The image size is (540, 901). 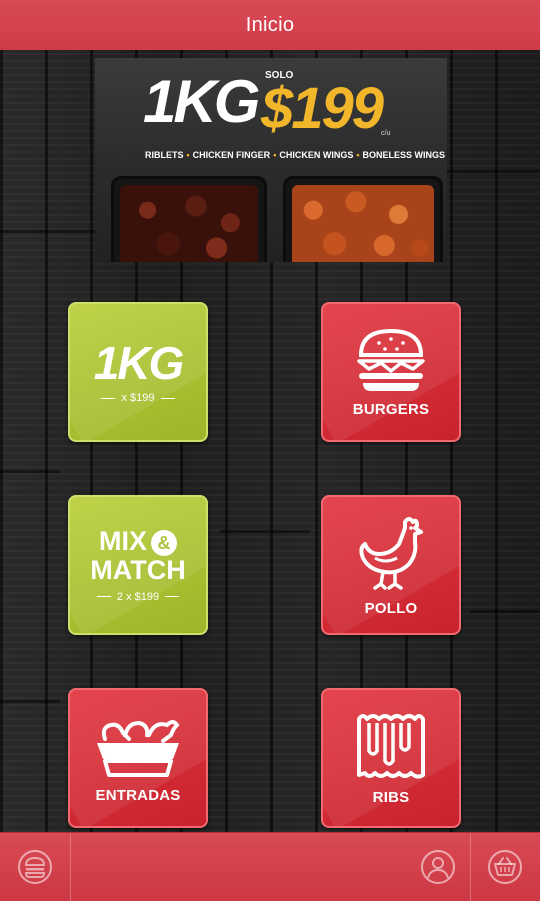 What do you see at coordinates (189, 219) in the screenshot?
I see `riblets-tray-image` at bounding box center [189, 219].